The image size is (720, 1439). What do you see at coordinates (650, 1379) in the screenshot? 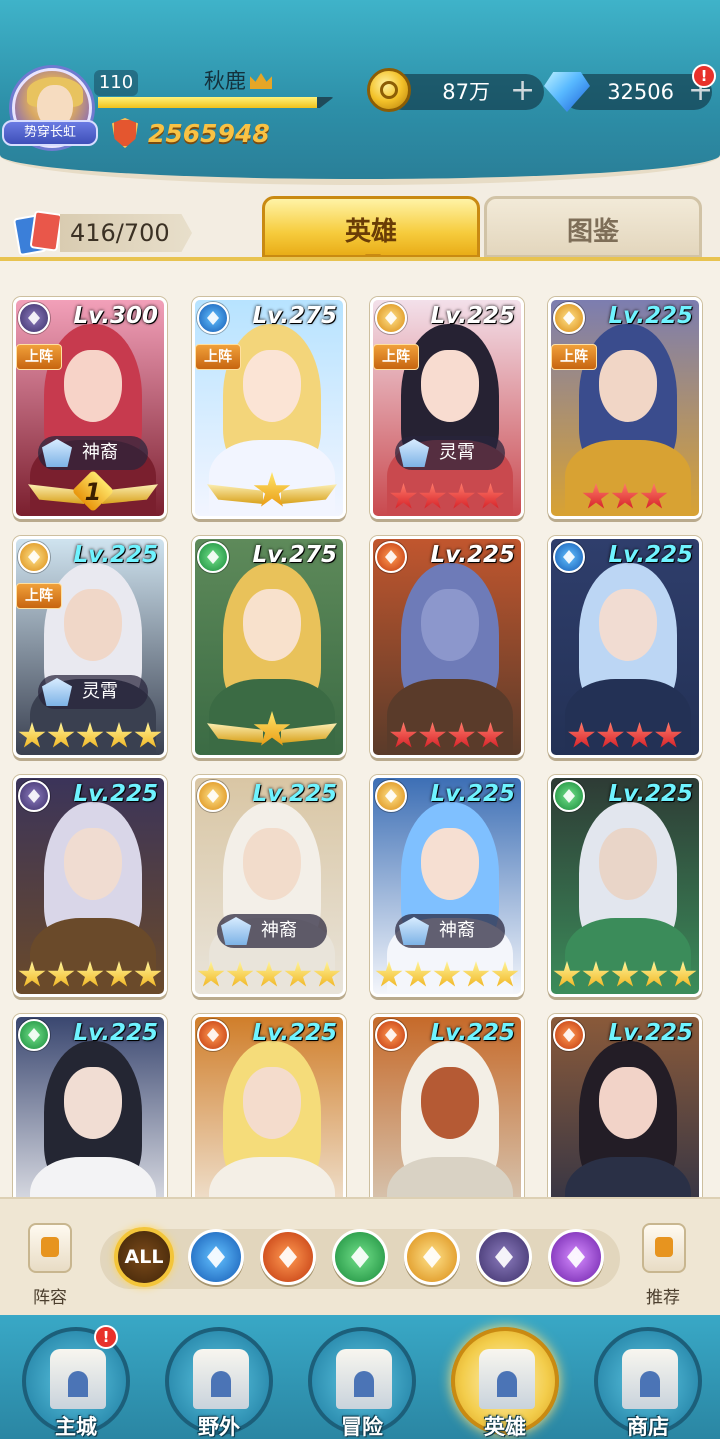
I see `shop-icon` at bounding box center [650, 1379].